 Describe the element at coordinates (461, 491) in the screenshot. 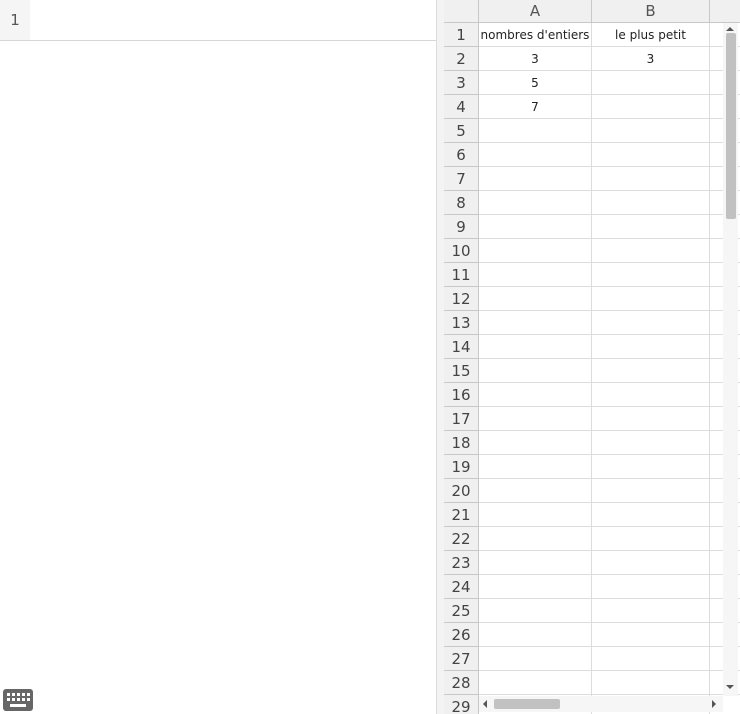

I see `row-header: 20` at that location.